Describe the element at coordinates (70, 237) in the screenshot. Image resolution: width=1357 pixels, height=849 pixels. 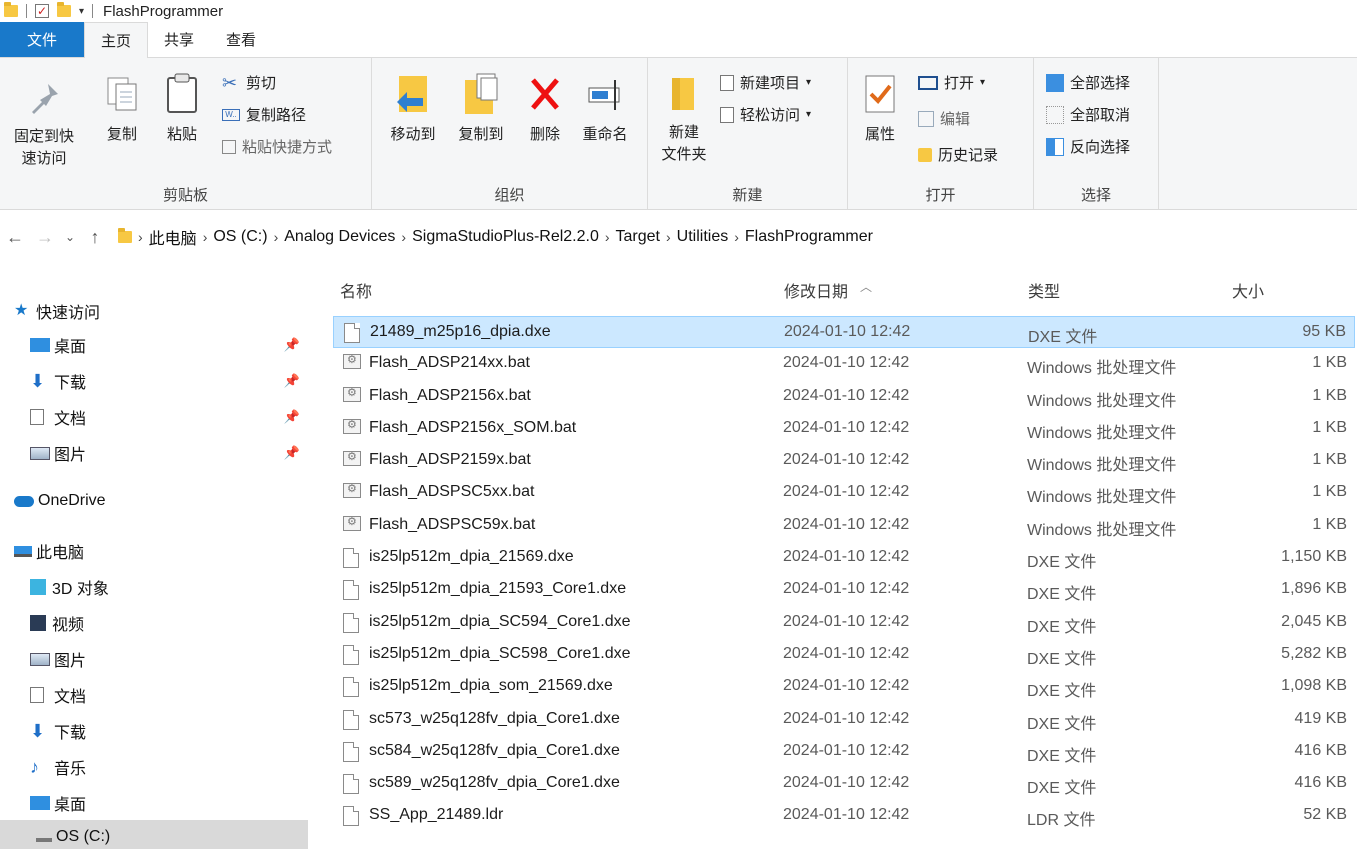
I see `recent-locations-chevron-icon: ⌄` at that location.